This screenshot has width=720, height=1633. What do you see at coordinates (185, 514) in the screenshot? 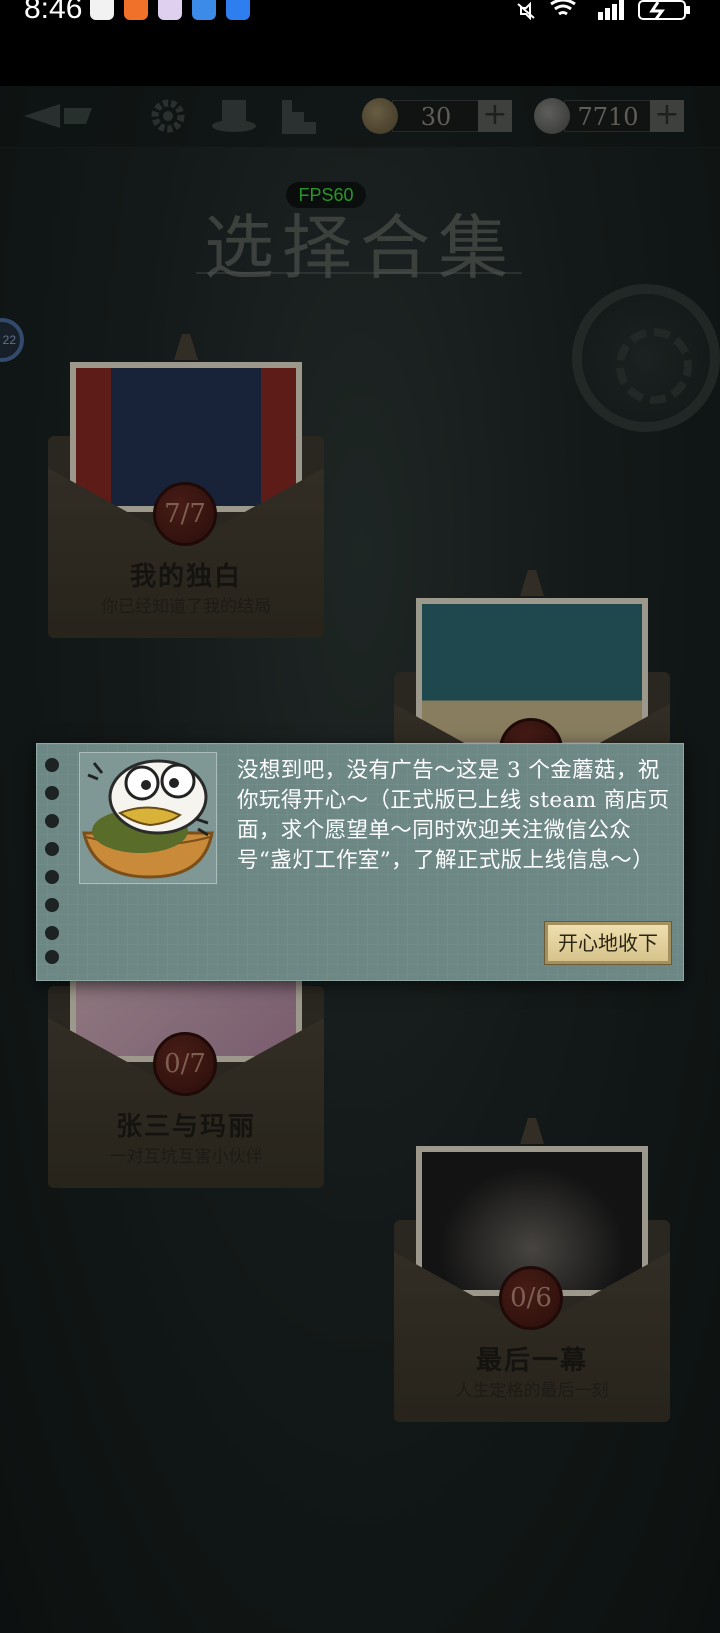
I see `progress-seal: 7/7` at bounding box center [185, 514].